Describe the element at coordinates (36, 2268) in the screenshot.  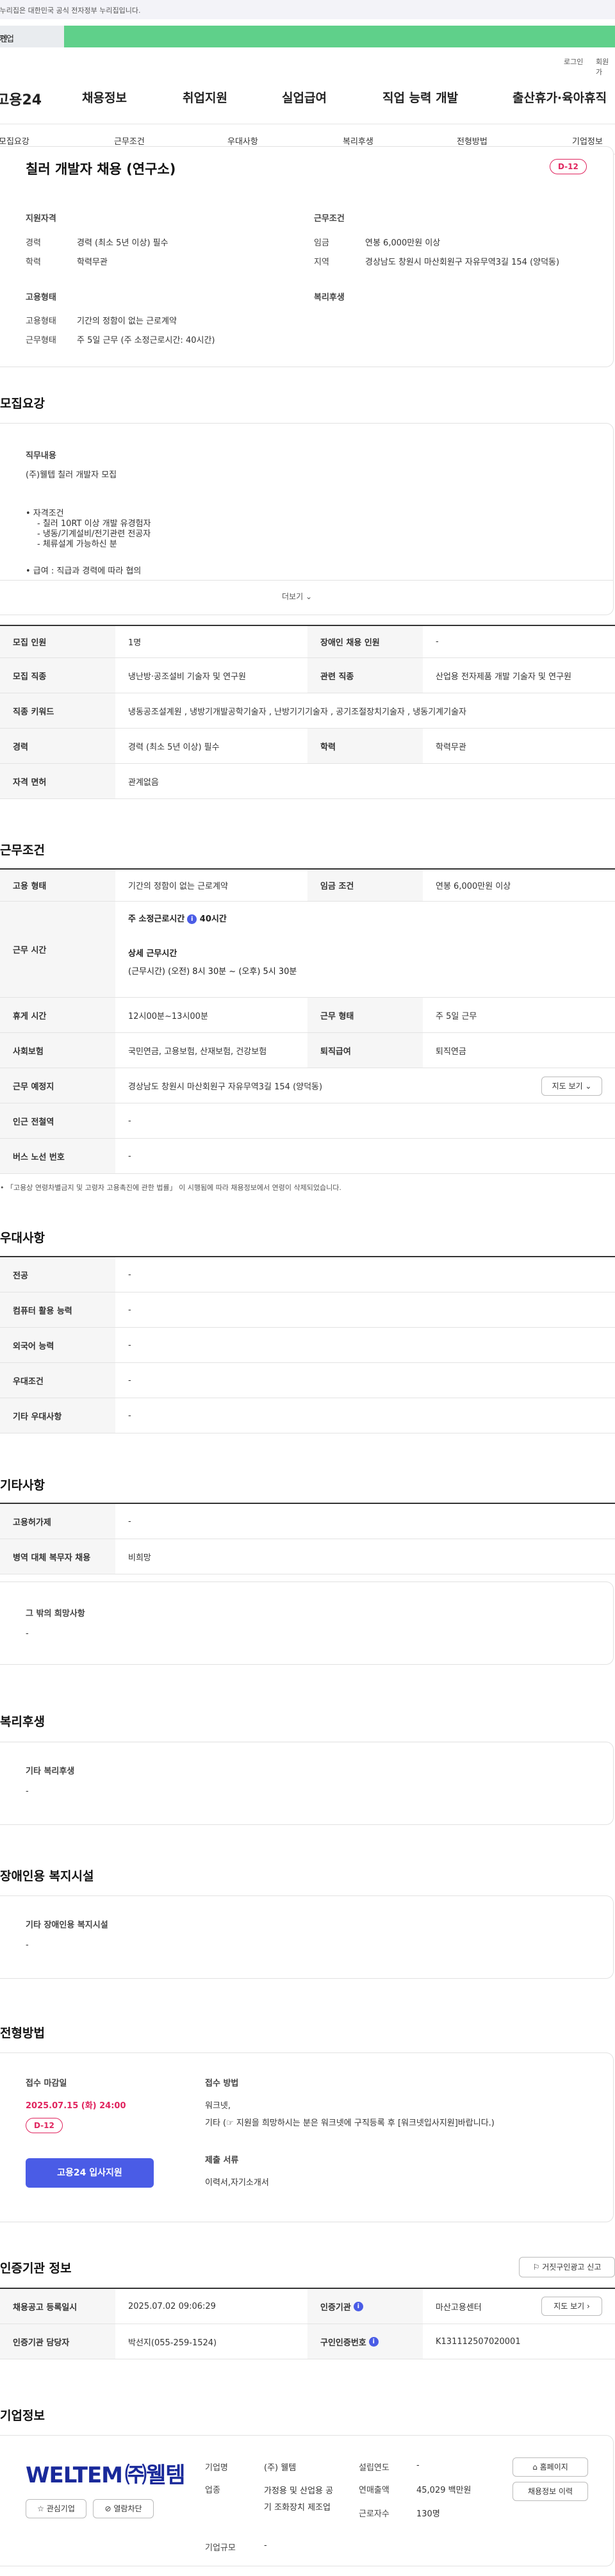
I see `cert-section-title: 인증기관 정보` at that location.